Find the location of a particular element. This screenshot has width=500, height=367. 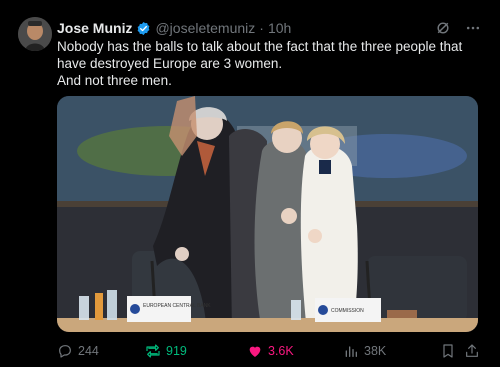

verified-icon is located at coordinates (143, 28).